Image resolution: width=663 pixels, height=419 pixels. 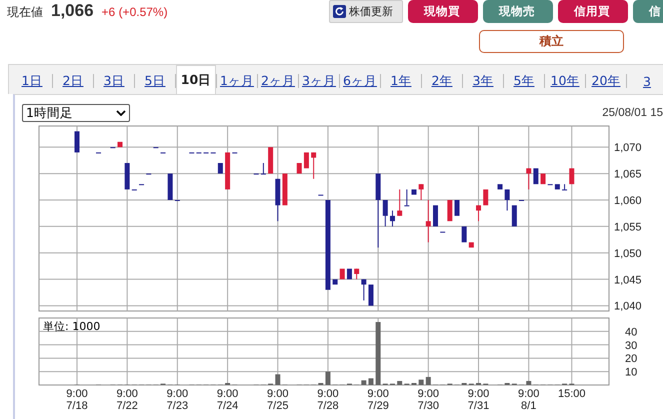 I want to click on axis-label: 7/25, so click(x=277, y=406).